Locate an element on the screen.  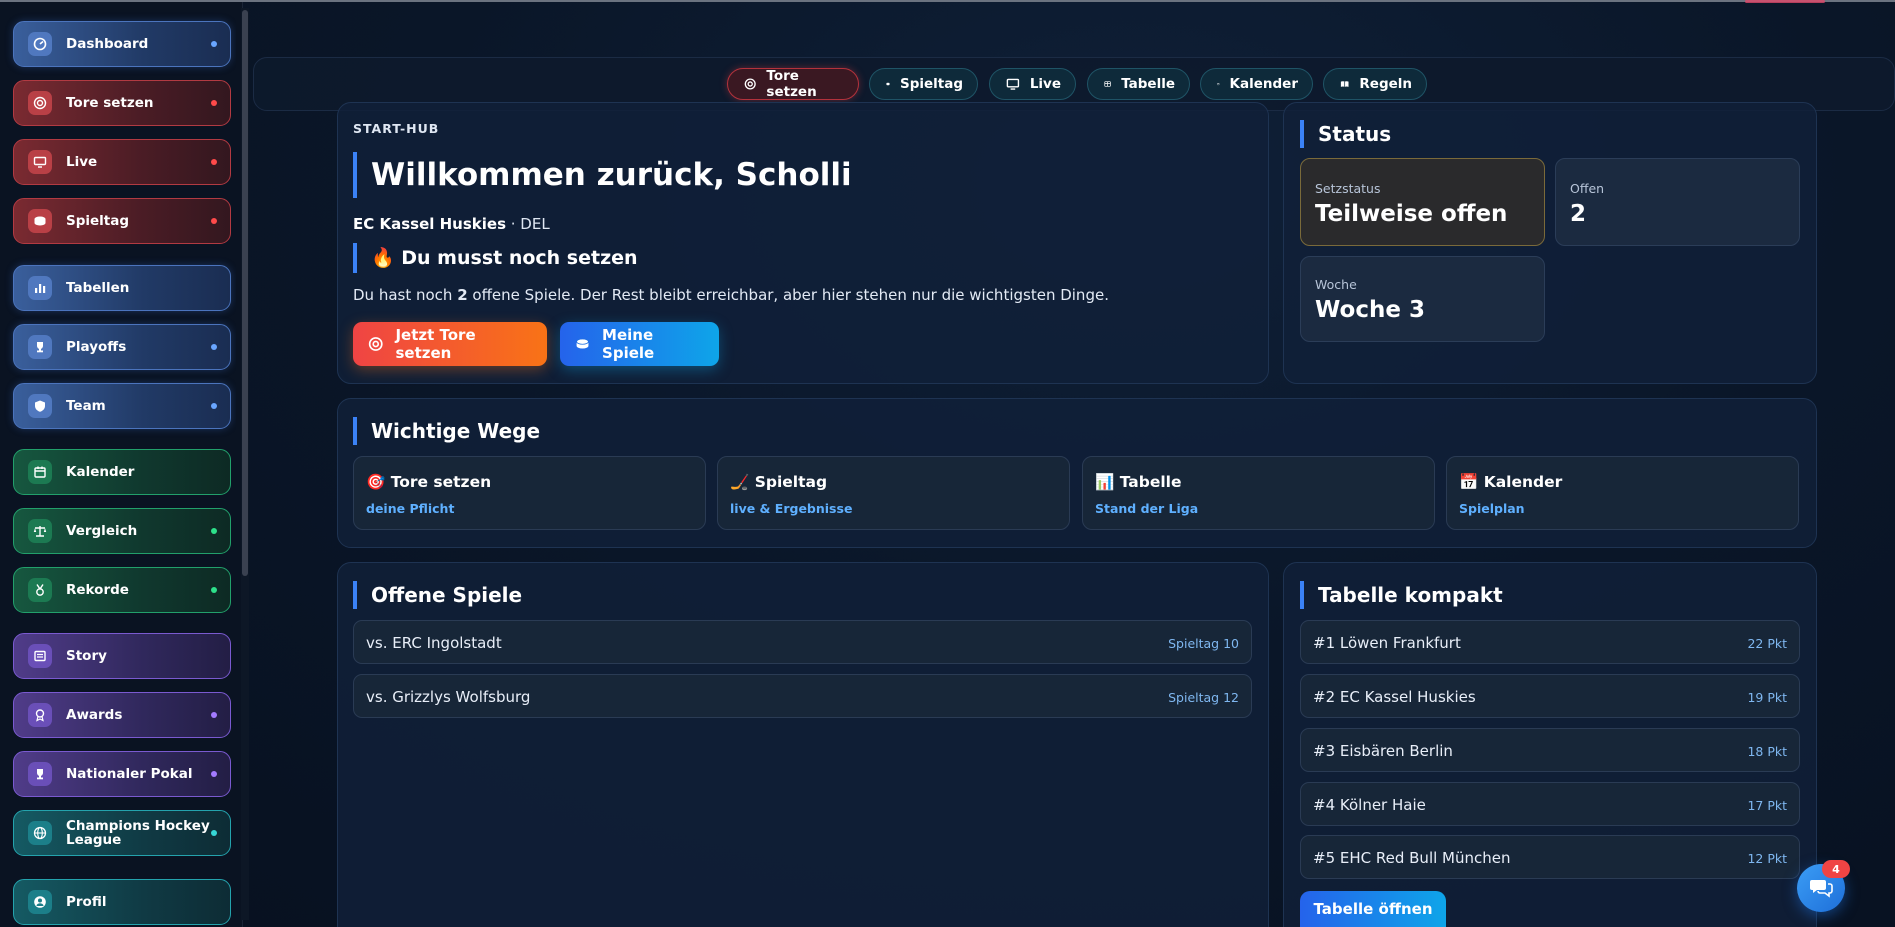
open-count: 2 is located at coordinates (462, 295).